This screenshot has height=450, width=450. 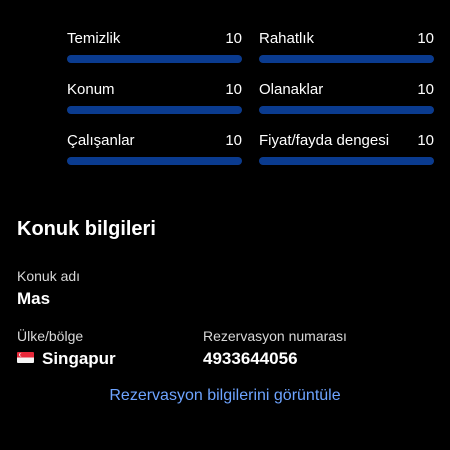 I want to click on reservation-number-value: 4933644056, so click(x=250, y=358).